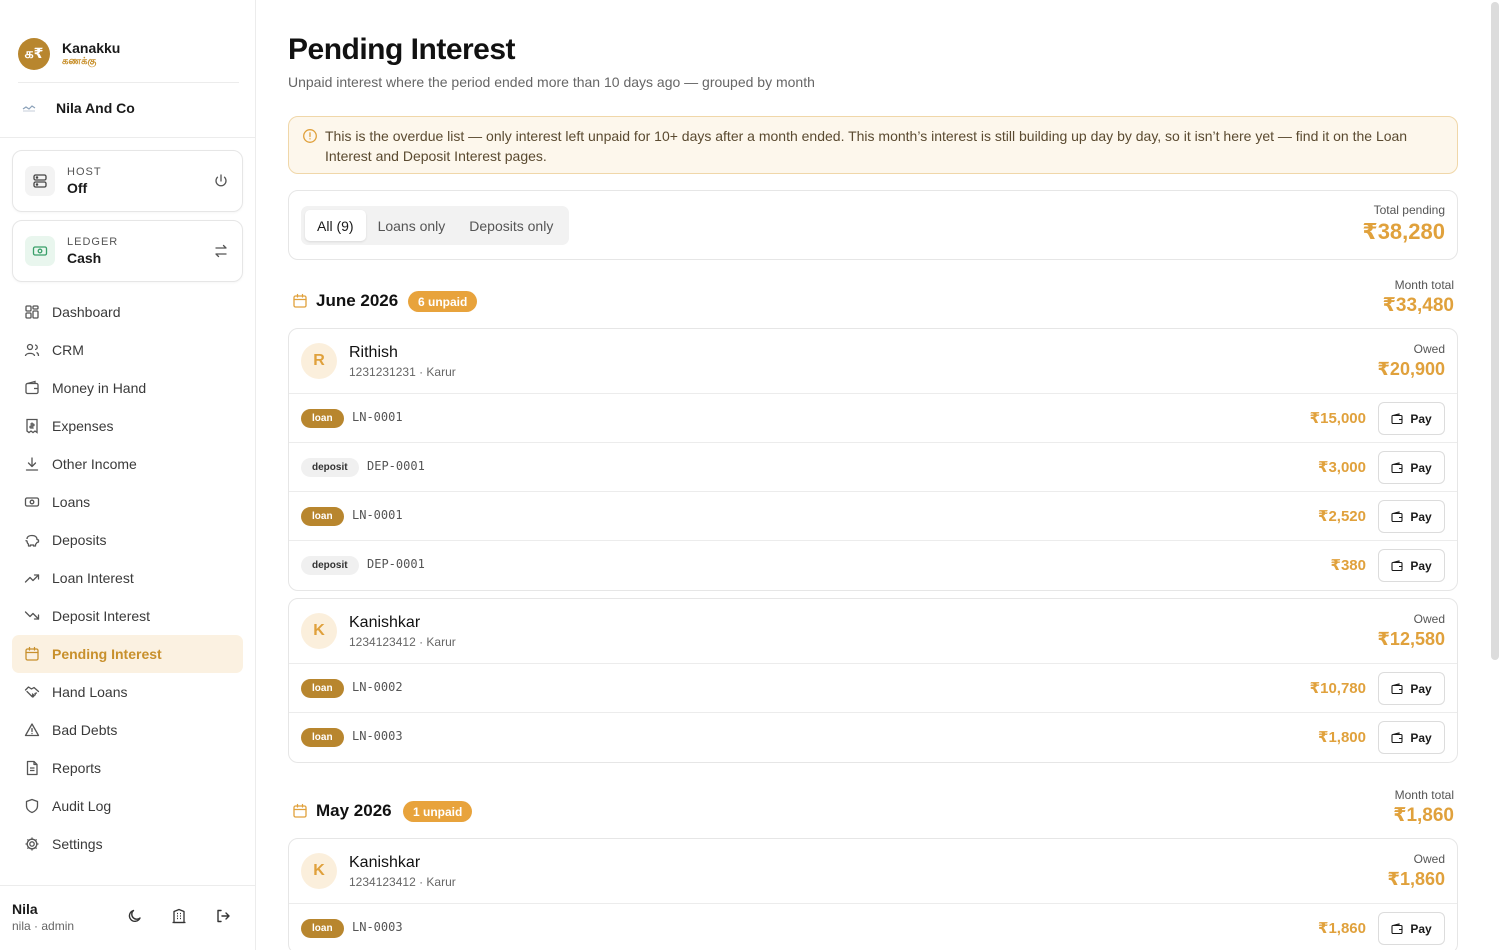 This screenshot has height=950, width=1500. What do you see at coordinates (221, 181) in the screenshot?
I see `power-icon` at bounding box center [221, 181].